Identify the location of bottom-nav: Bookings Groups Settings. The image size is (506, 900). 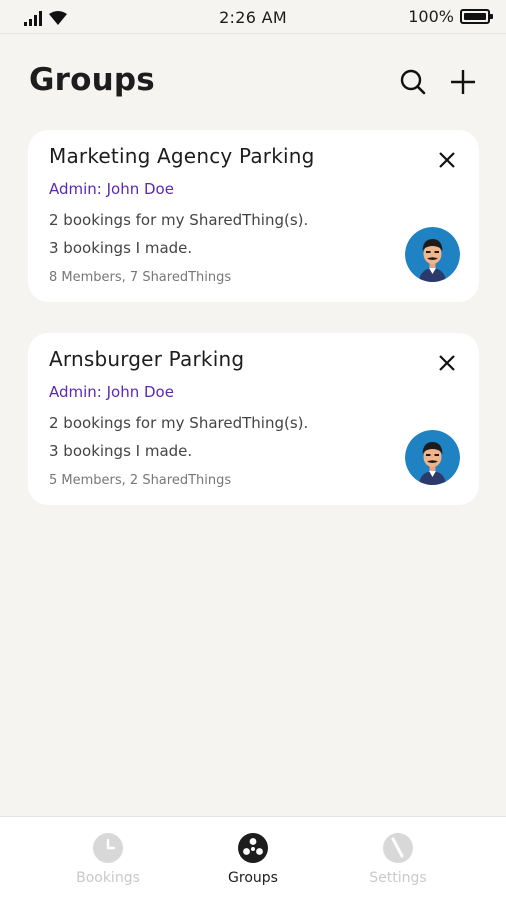
(253, 858).